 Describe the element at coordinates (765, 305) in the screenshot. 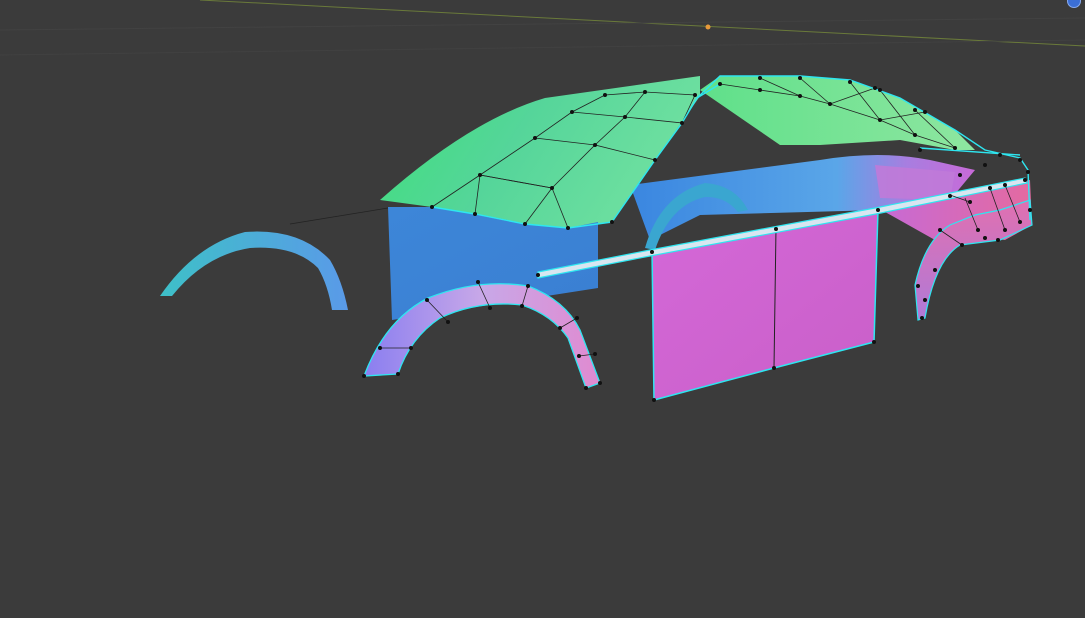

I see `rear-door-panel` at that location.